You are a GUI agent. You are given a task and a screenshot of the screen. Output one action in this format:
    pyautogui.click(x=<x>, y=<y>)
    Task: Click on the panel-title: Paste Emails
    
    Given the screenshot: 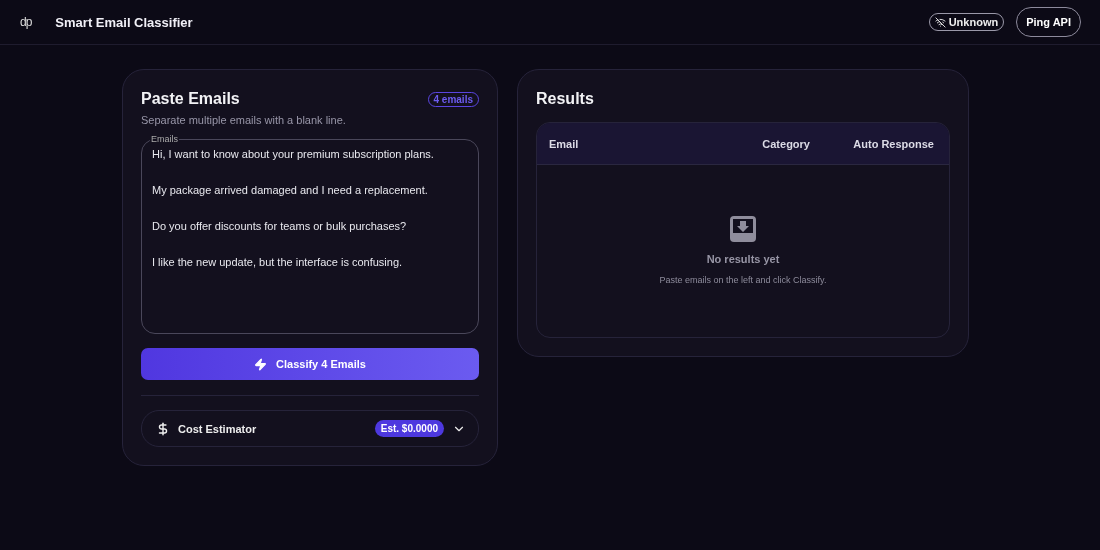 What is the action you would take?
    pyautogui.click(x=190, y=99)
    